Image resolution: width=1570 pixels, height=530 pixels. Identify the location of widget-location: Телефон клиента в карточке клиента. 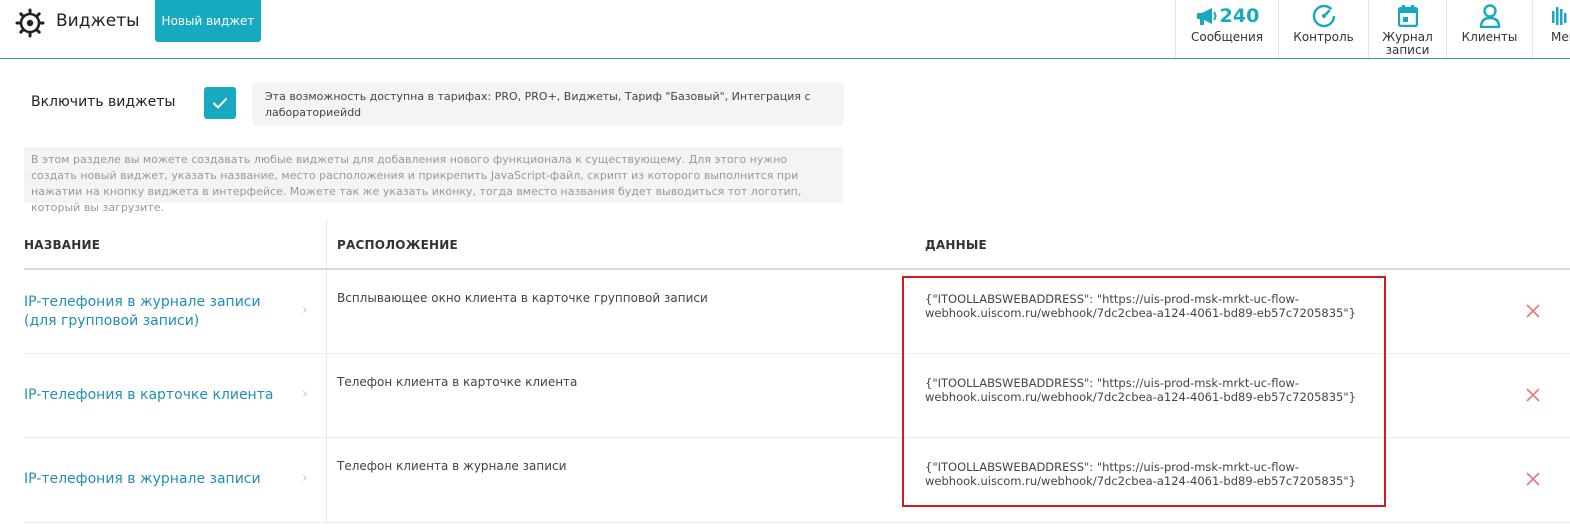
(457, 382).